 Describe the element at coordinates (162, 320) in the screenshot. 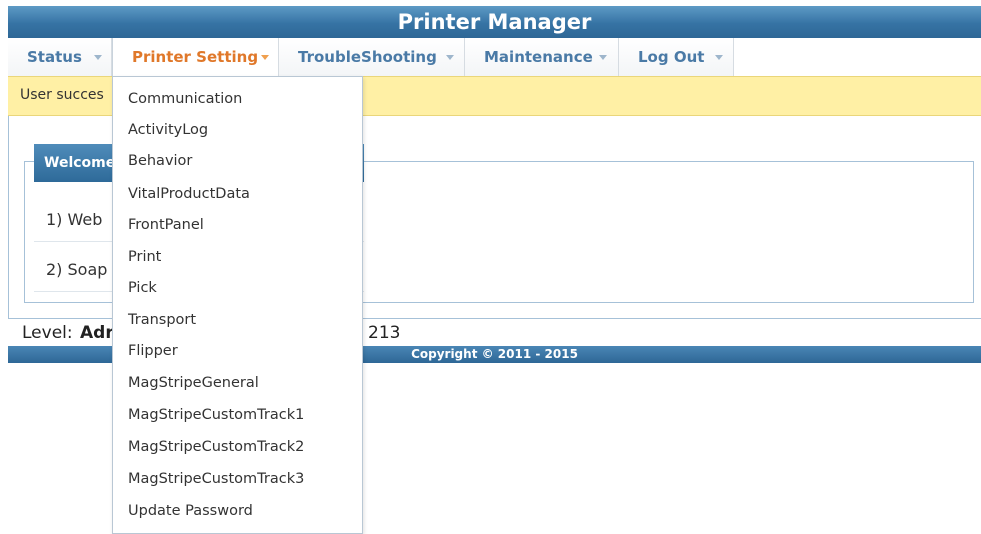

I see `dropdown-item-transport: Transport` at that location.